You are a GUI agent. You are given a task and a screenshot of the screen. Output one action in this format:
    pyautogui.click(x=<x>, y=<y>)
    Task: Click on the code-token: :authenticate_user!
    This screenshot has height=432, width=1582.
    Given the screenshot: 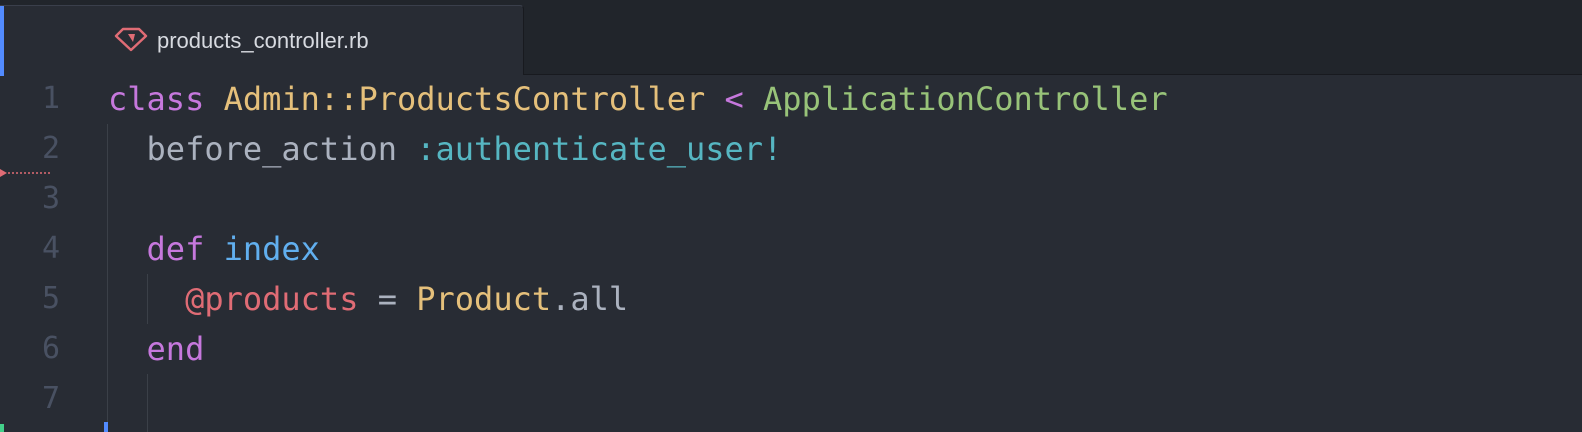 What is the action you would take?
    pyautogui.click(x=599, y=149)
    